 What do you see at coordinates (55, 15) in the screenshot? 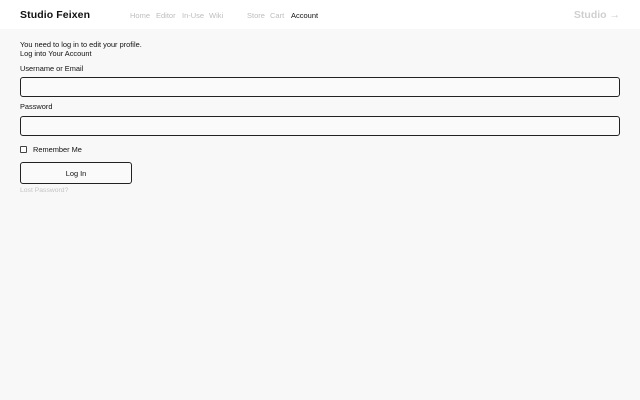
I see `brand-logo: Studio Feixen` at bounding box center [55, 15].